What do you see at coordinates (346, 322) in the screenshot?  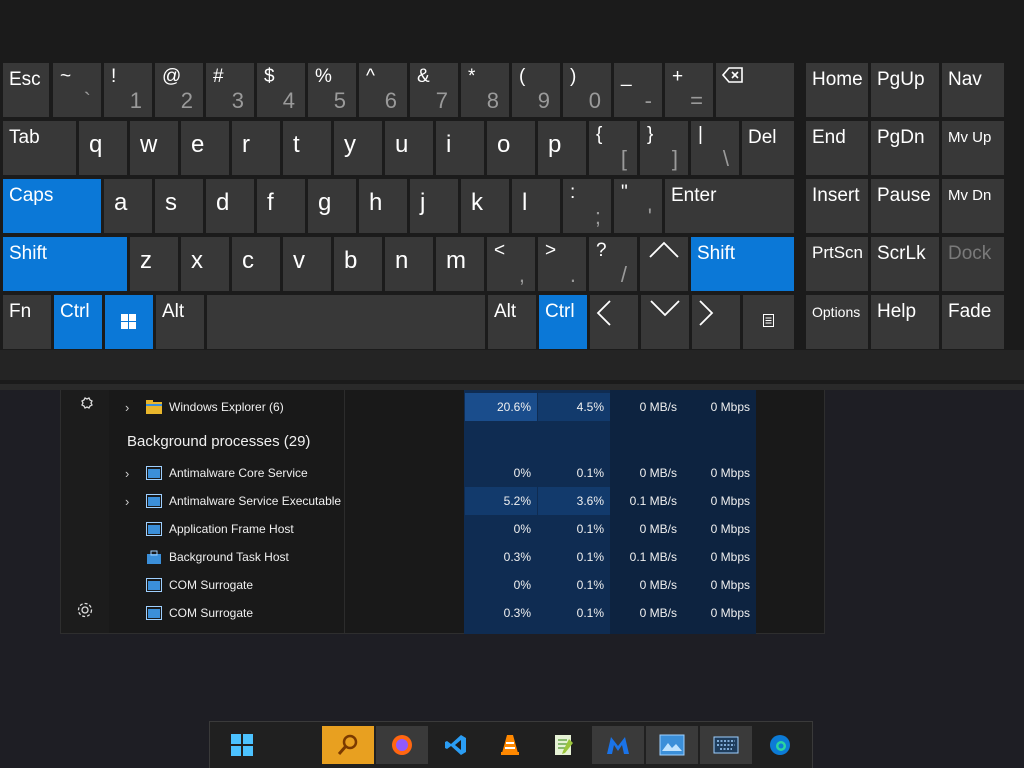 I see `key-space` at bounding box center [346, 322].